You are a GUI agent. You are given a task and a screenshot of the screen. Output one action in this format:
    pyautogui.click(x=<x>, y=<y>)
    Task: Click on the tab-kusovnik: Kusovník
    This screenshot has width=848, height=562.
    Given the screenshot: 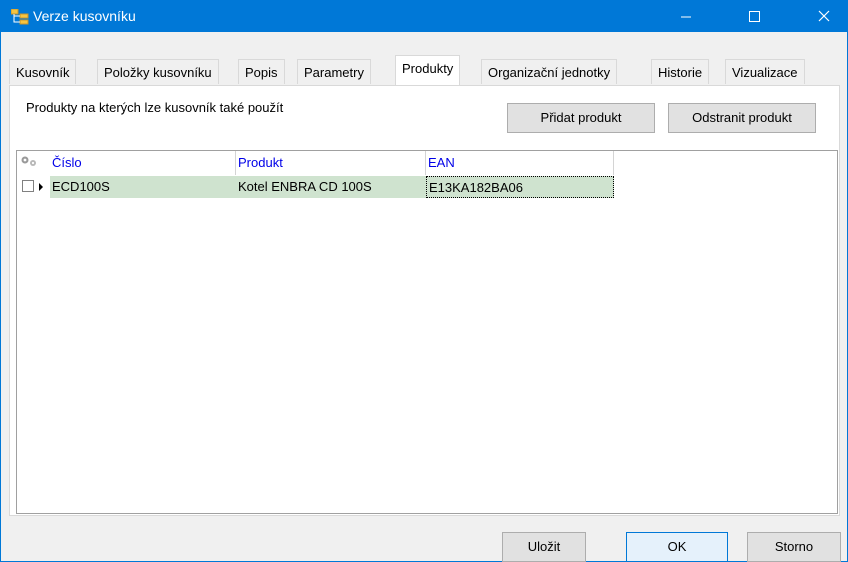 What is the action you would take?
    pyautogui.click(x=43, y=71)
    